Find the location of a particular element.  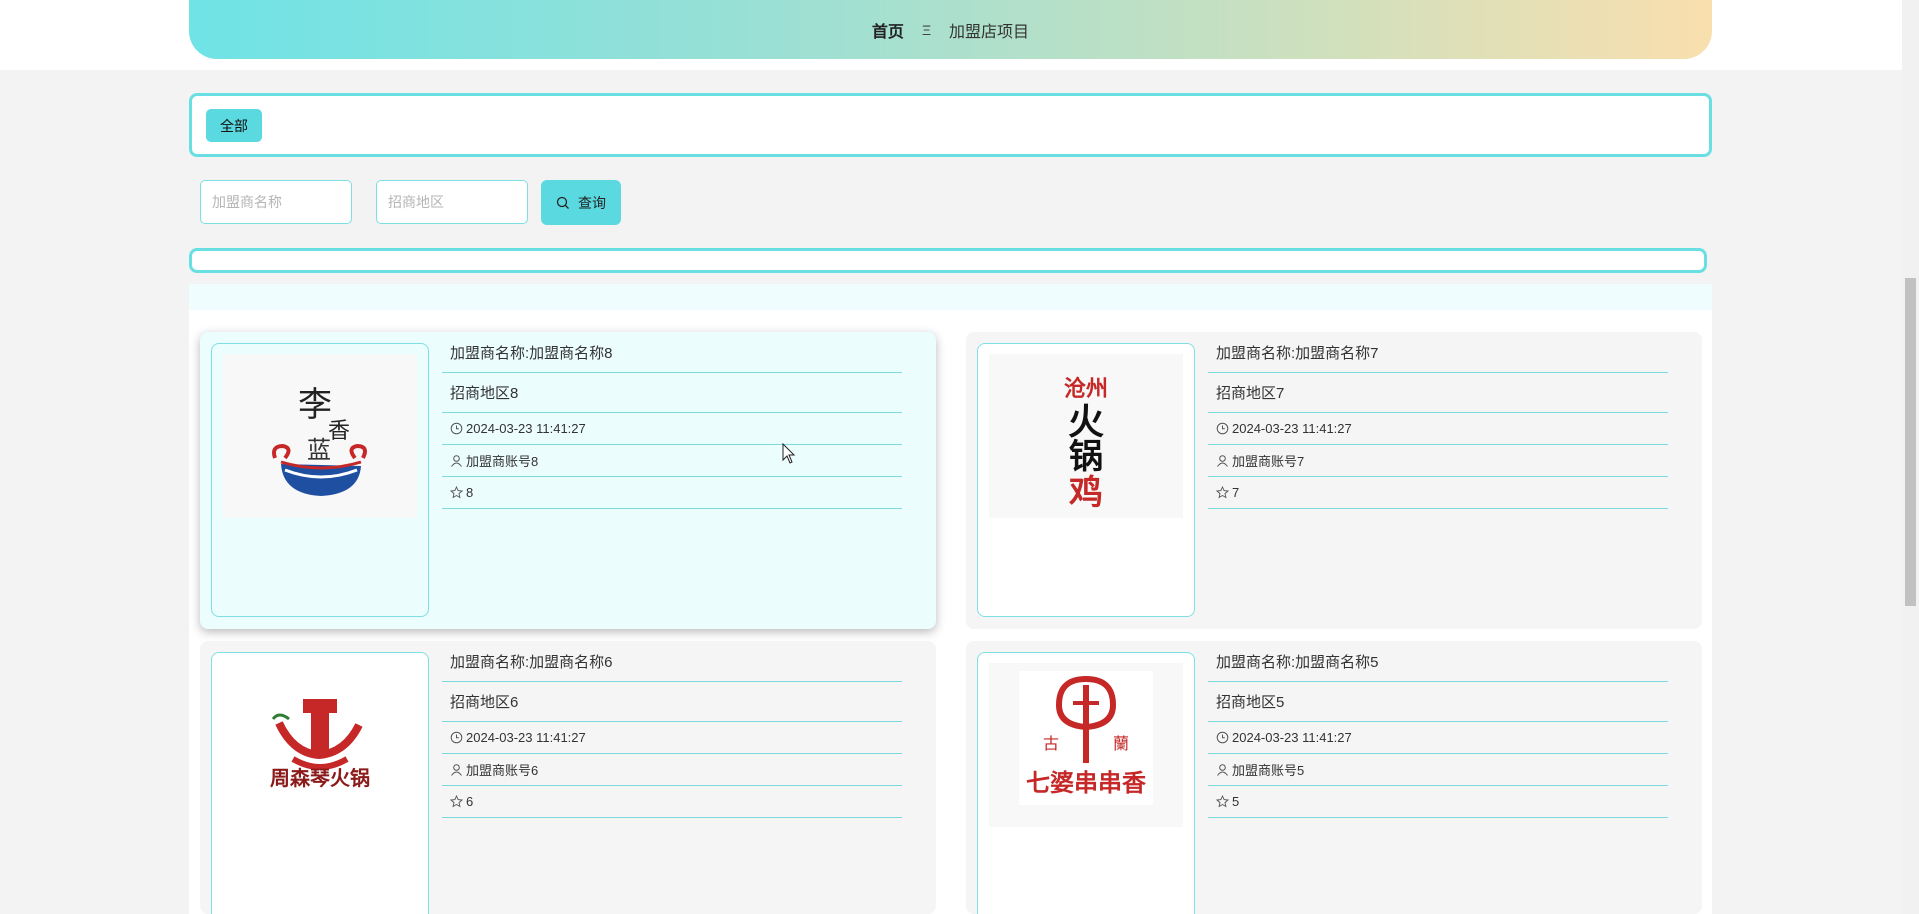

card-image-frame: 李 香 蓝 is located at coordinates (320, 480).